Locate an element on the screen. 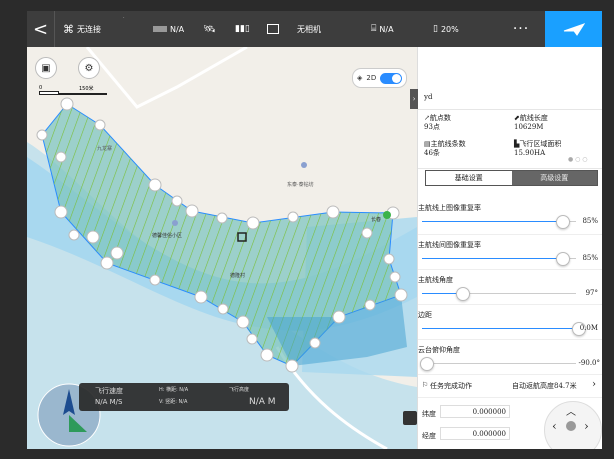  save-icon: ▣ is located at coordinates (46, 68).